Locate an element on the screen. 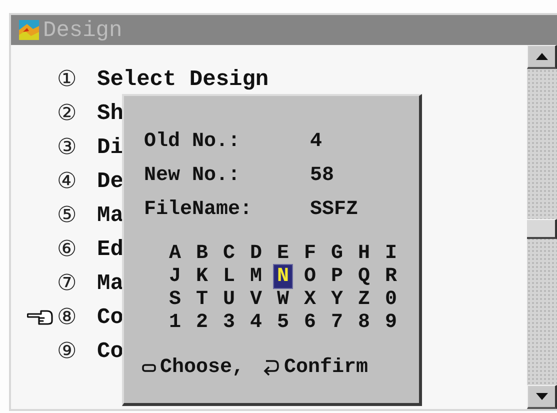 The image size is (557, 413). character-key: E is located at coordinates (283, 253).